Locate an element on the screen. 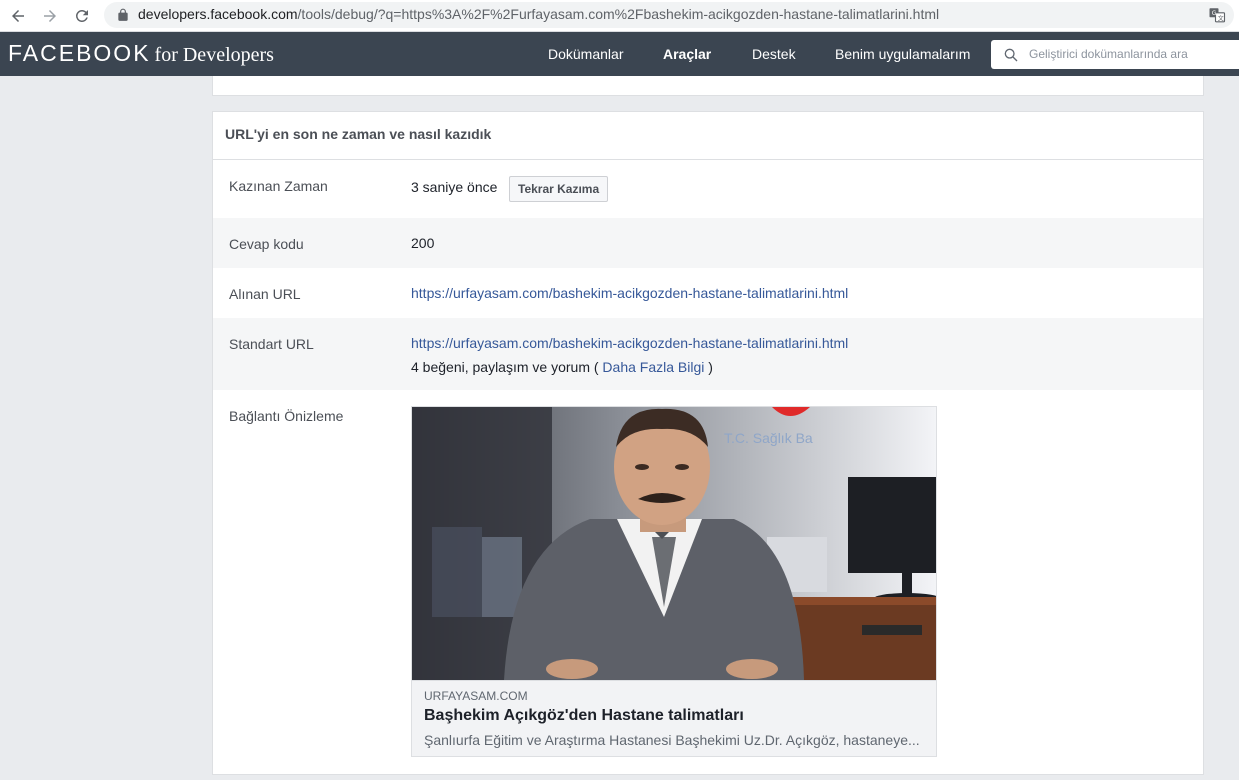 The image size is (1239, 780). nav-my-apps: Benim uygulamalarım is located at coordinates (902, 54).